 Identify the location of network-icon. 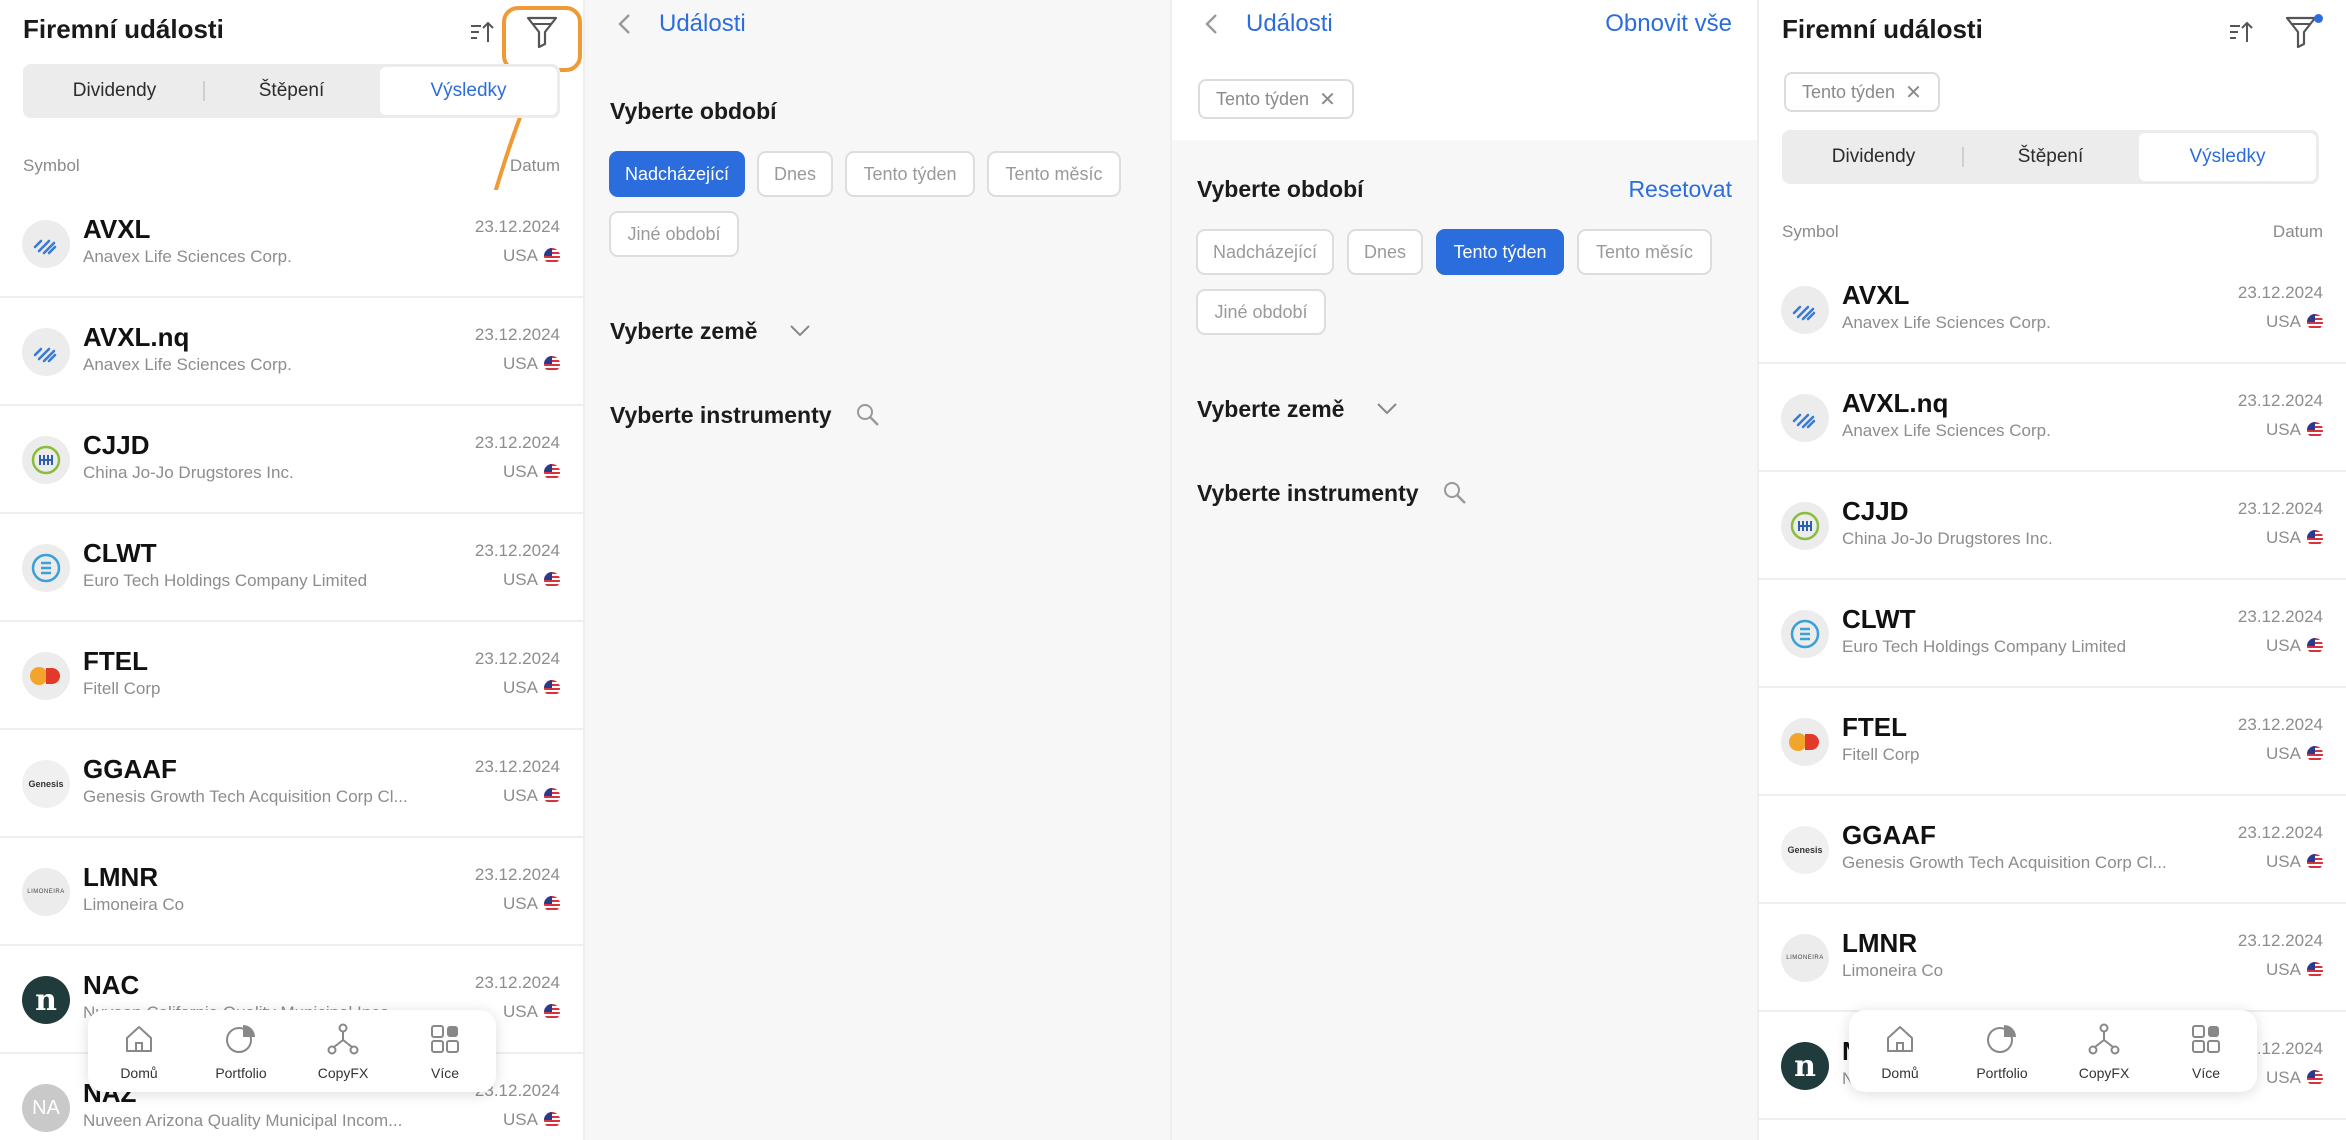
(2104, 1040).